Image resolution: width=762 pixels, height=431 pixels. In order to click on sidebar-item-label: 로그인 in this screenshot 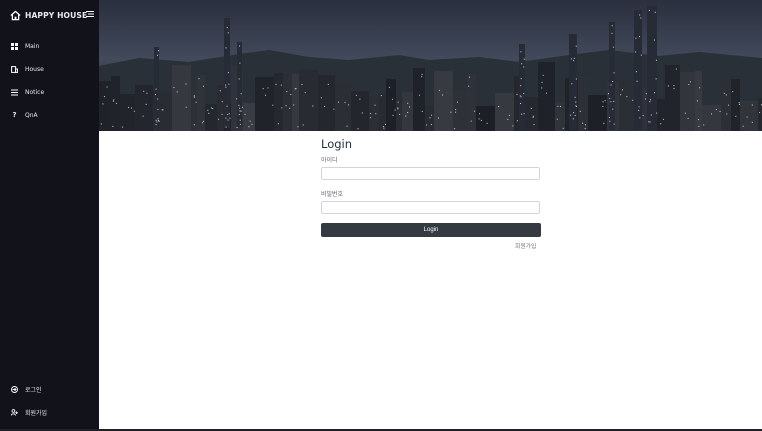, I will do `click(33, 390)`.